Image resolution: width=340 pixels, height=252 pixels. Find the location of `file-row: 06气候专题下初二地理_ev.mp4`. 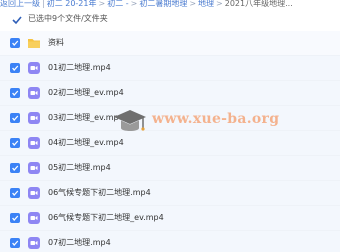

file-row: 06气候专题下初二地理_ev.mp4 is located at coordinates (170, 218).